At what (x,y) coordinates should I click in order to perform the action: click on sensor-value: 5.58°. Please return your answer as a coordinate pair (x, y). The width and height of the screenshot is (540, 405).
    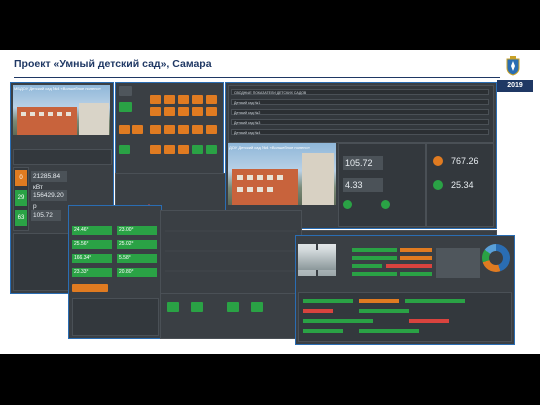
    Looking at the image, I should click on (137, 258).